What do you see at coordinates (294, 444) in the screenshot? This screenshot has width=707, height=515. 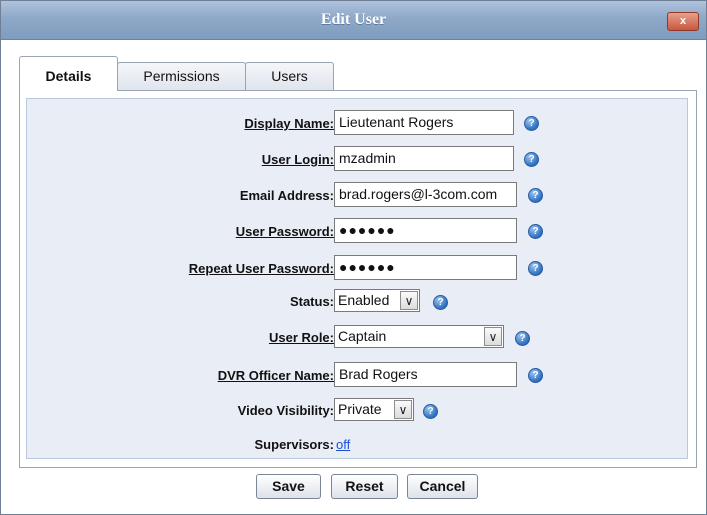 I see `supervisors-label: Supervisors:` at bounding box center [294, 444].